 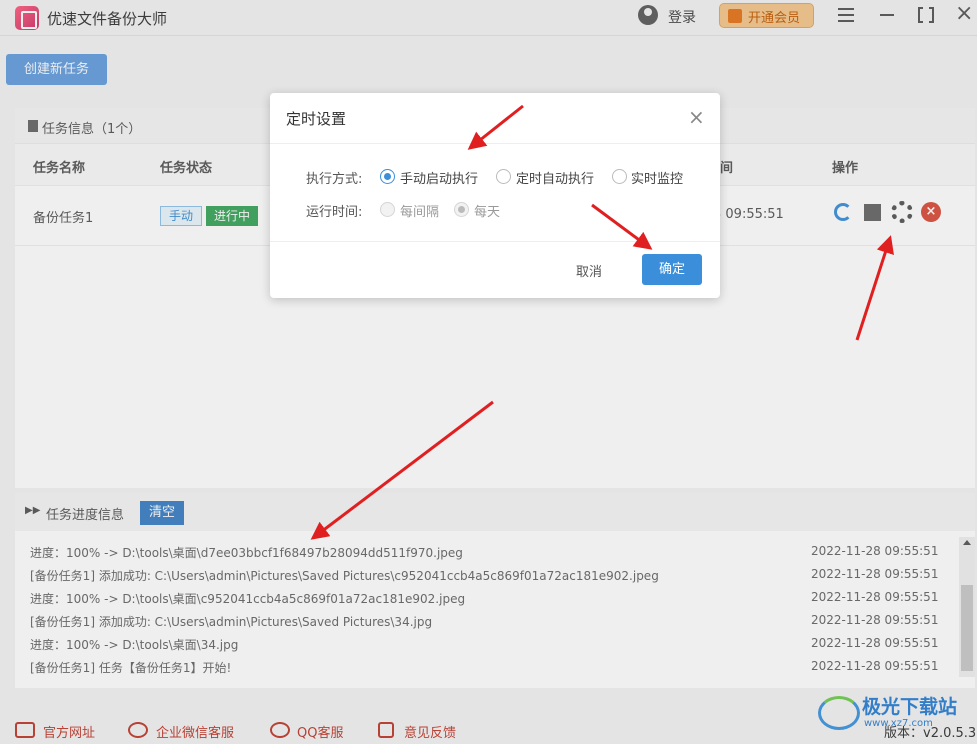 I want to click on dialog-title: 定时设置, so click(x=316, y=119).